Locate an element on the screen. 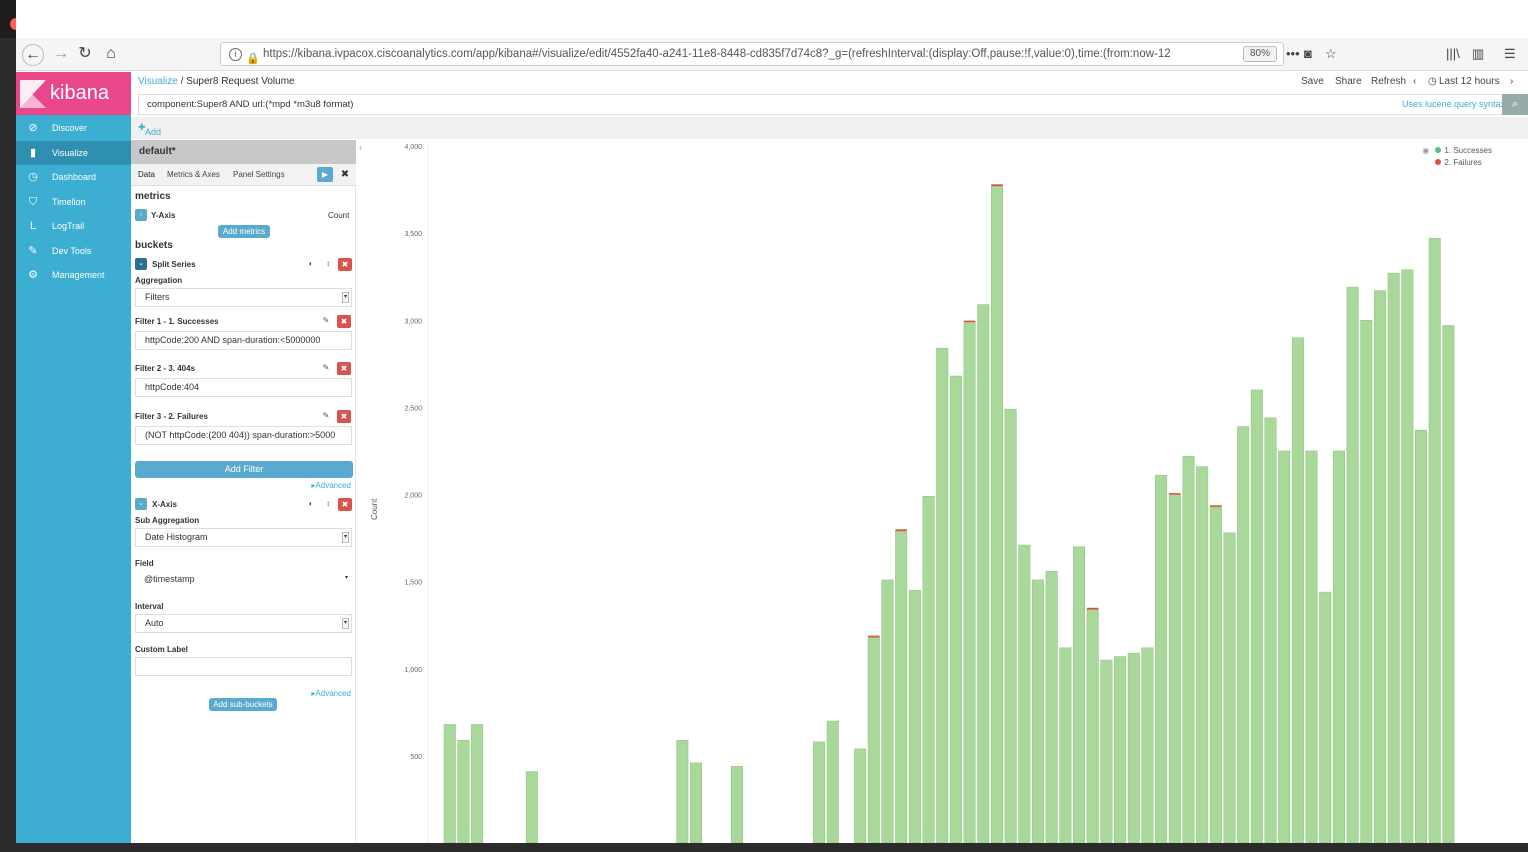  remove-filter-button: ✖ is located at coordinates (344, 321).